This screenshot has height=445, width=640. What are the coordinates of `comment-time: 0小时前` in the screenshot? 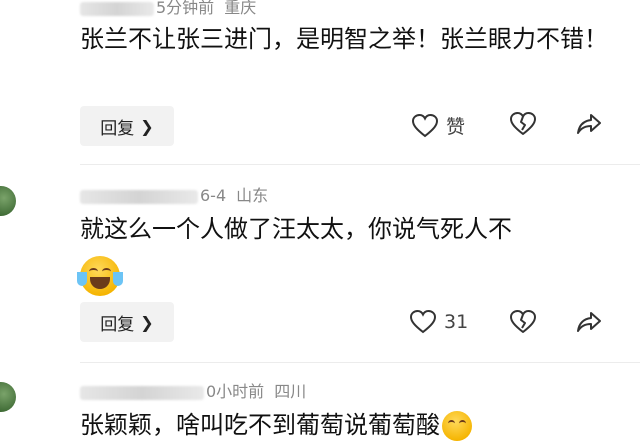 It's located at (235, 391).